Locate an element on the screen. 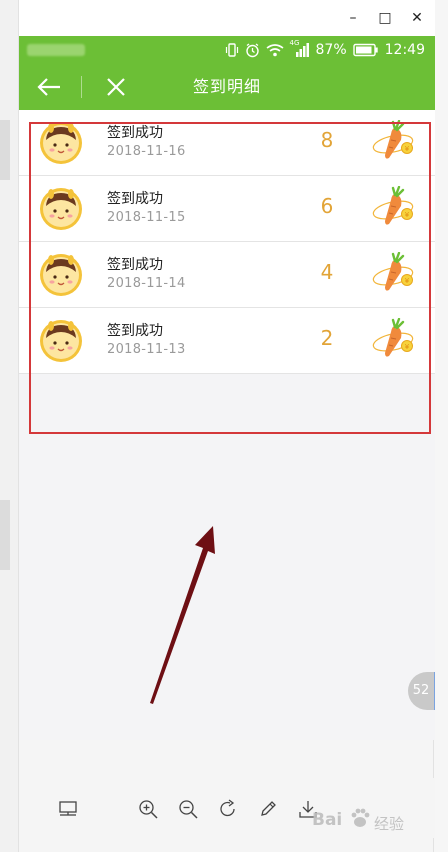  record-points: 2 is located at coordinates (327, 338).